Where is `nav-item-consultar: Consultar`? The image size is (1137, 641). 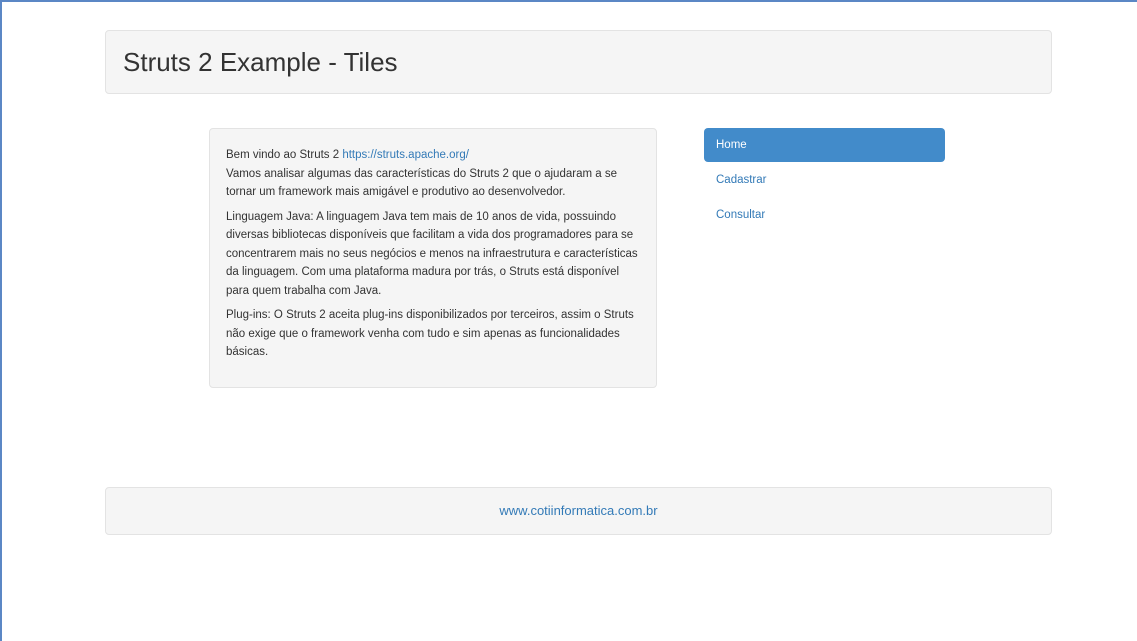
nav-item-consultar: Consultar is located at coordinates (824, 215).